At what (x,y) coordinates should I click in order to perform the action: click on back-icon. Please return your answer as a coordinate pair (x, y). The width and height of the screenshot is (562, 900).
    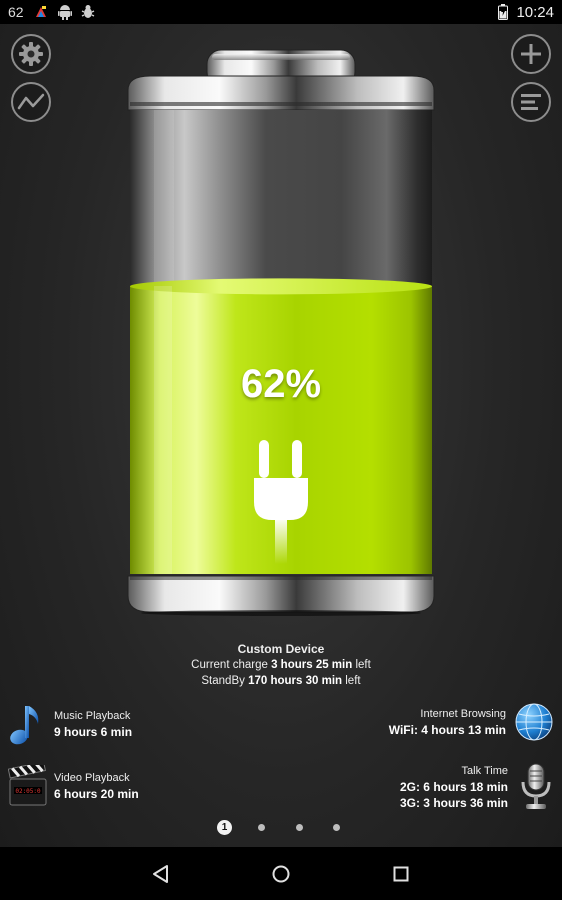
    Looking at the image, I should click on (160, 874).